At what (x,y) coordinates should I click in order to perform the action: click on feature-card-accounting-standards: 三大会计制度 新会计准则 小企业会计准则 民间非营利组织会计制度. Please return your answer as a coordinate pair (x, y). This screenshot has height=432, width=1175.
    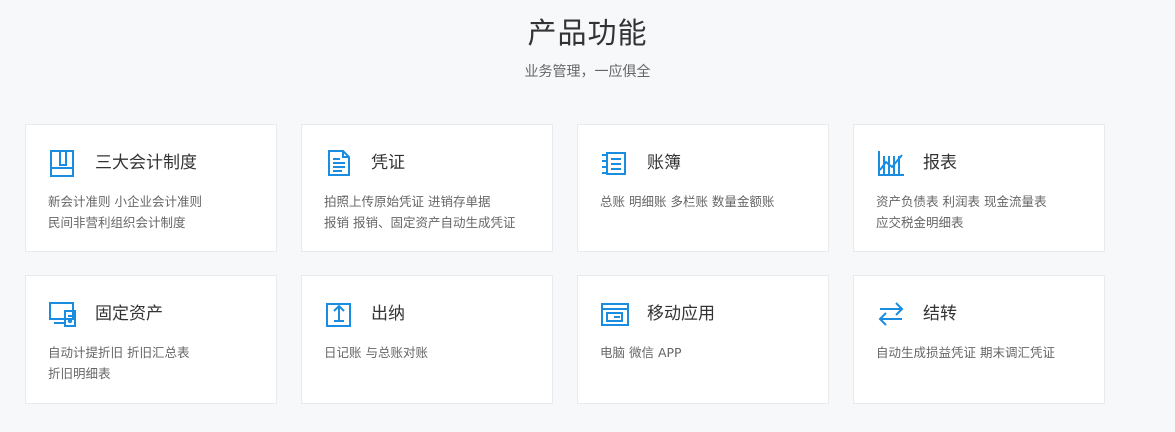
    Looking at the image, I should click on (151, 188).